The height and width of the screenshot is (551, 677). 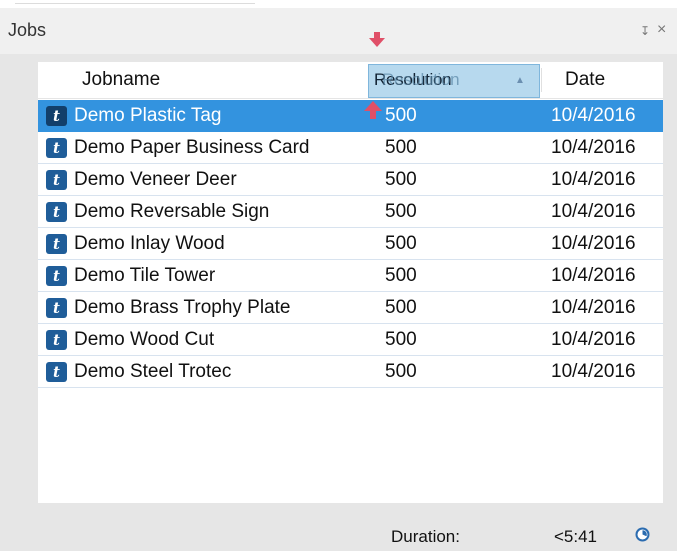 I want to click on drop-indicator-up-arrow-icon, so click(x=373, y=106).